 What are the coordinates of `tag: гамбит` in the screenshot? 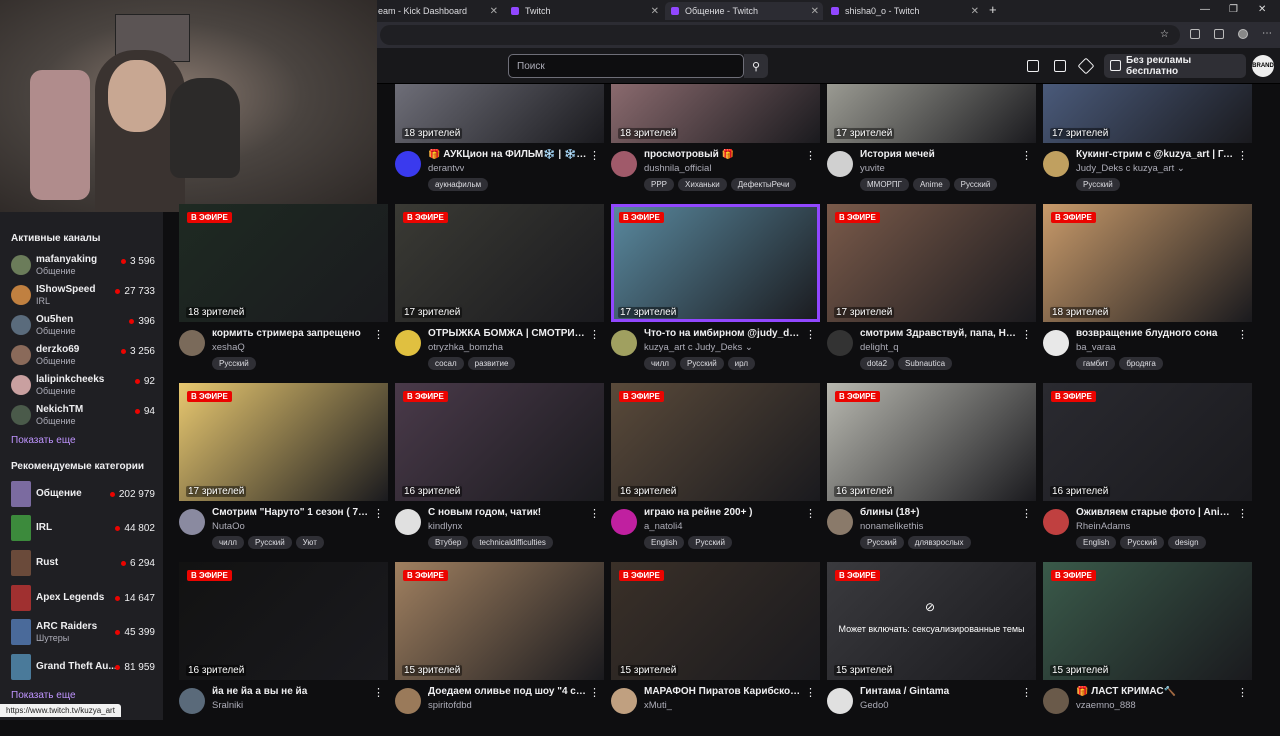 It's located at (1096, 363).